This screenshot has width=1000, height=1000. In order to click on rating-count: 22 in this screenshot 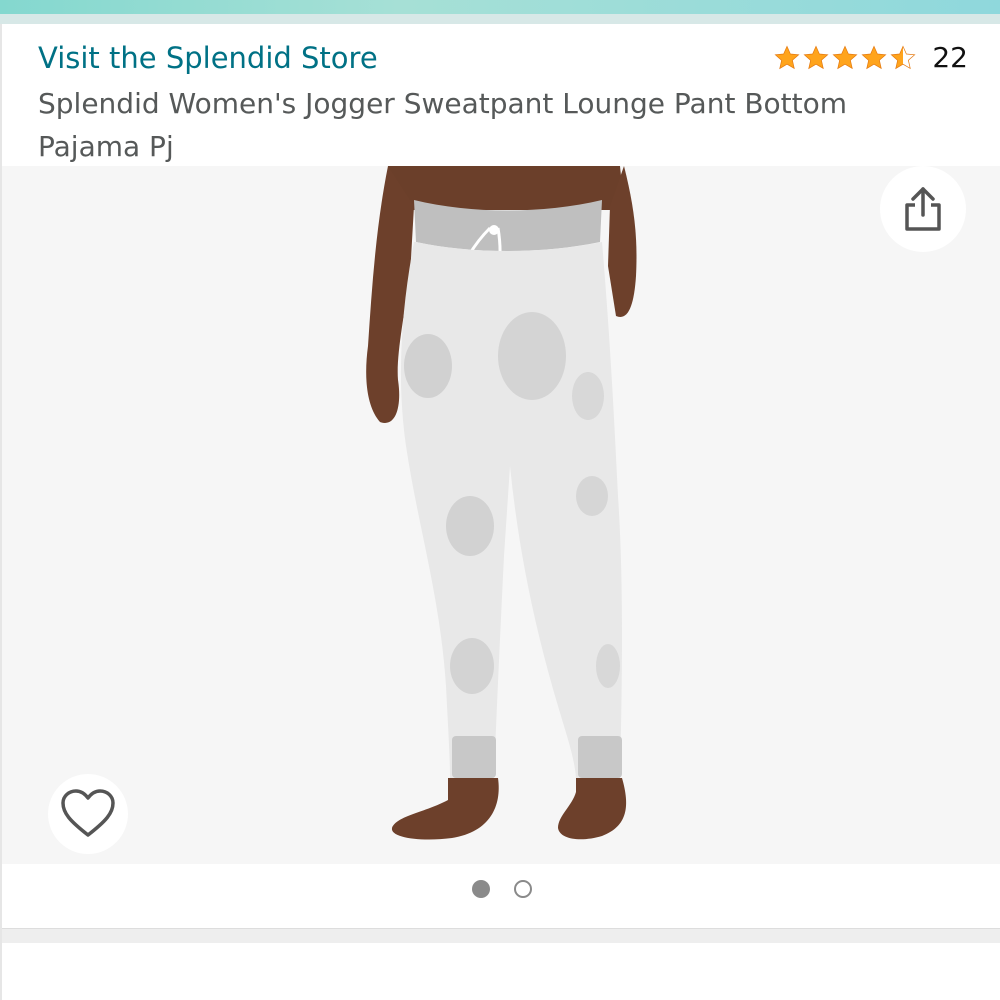, I will do `click(950, 58)`.